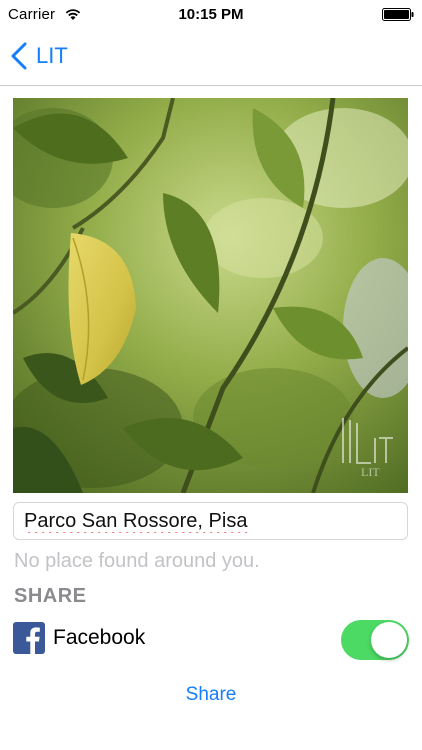 The image size is (422, 750). Describe the element at coordinates (370, 472) in the screenshot. I see `photo-watermark: LIT` at that location.